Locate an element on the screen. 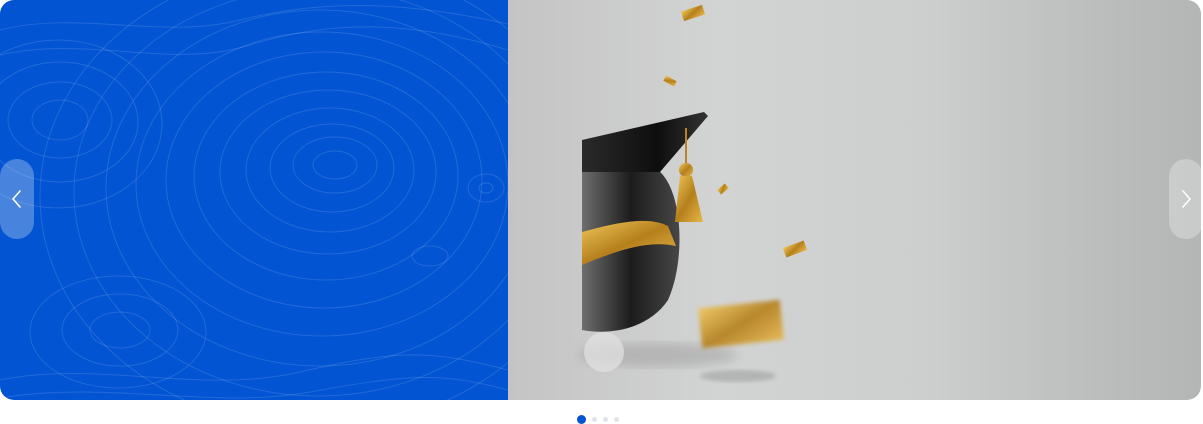 This screenshot has height=424, width=1203. carousel-pagination is located at coordinates (598, 419).